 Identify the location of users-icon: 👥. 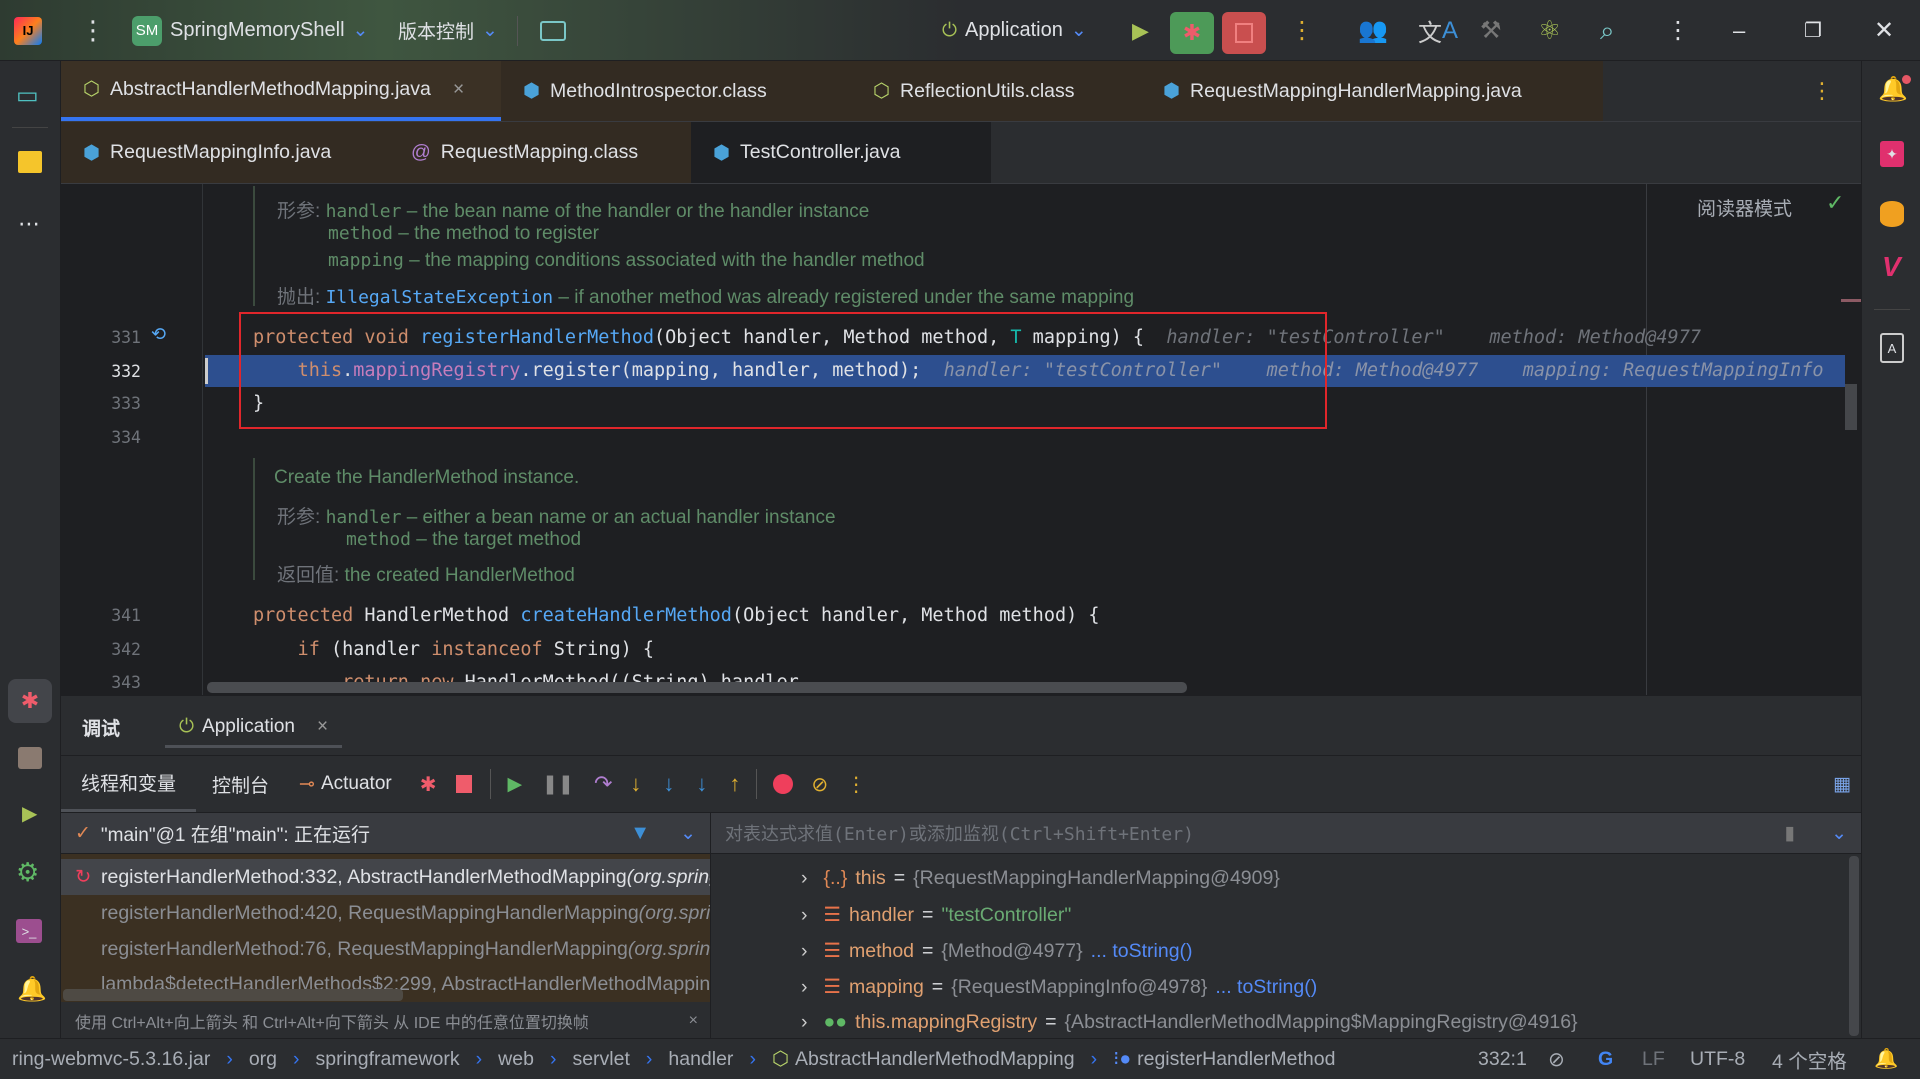
(1373, 30).